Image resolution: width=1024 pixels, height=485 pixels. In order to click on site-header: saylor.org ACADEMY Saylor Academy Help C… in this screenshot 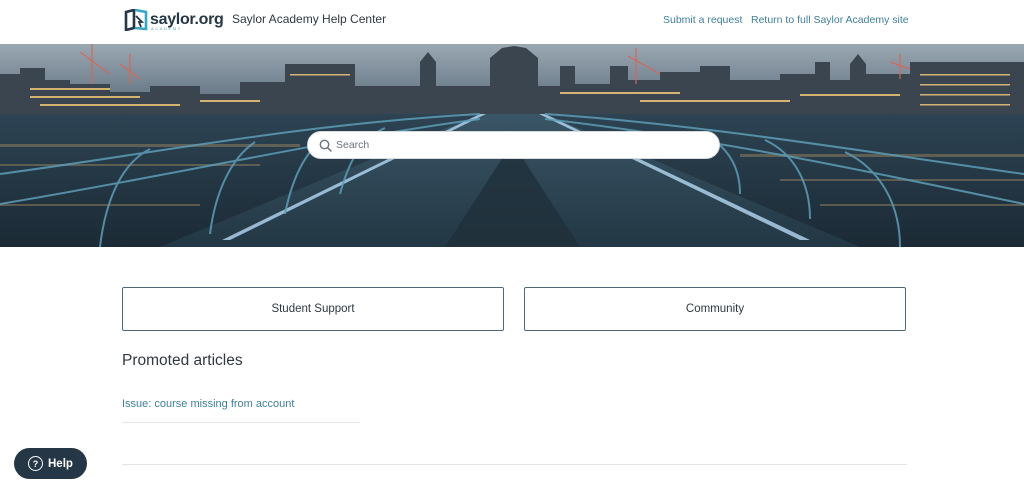, I will do `click(512, 22)`.